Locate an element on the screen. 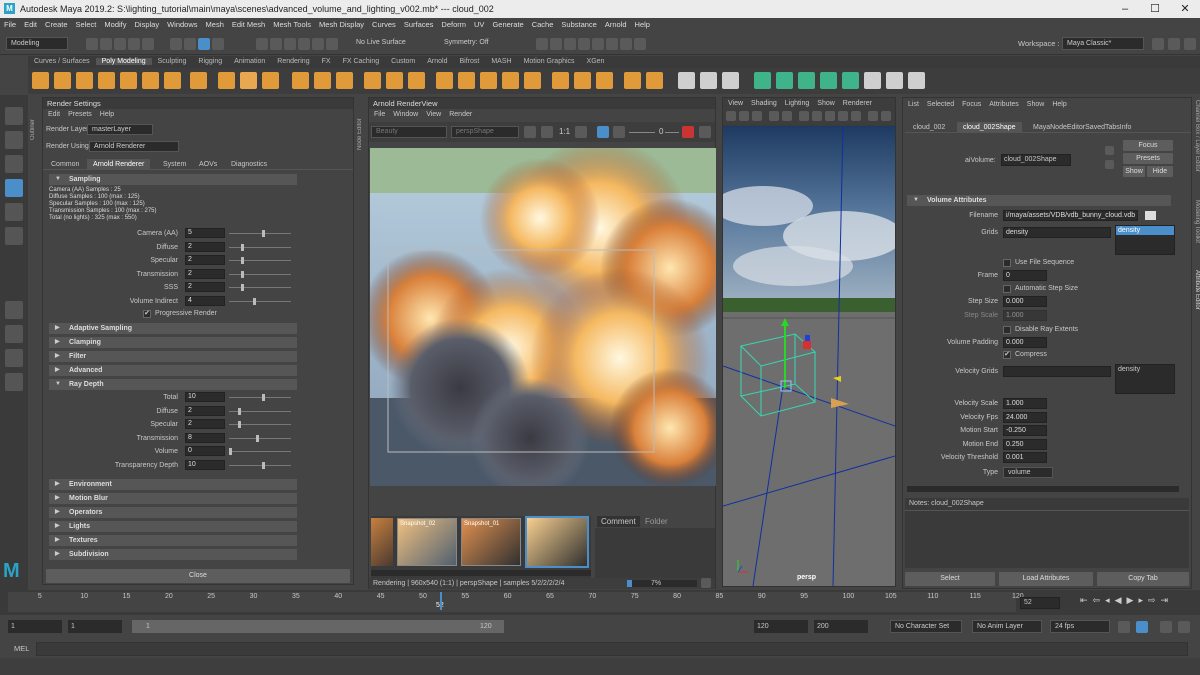 This screenshot has height=675, width=1200. single-perspective-layout-icon is located at coordinates (14, 310).